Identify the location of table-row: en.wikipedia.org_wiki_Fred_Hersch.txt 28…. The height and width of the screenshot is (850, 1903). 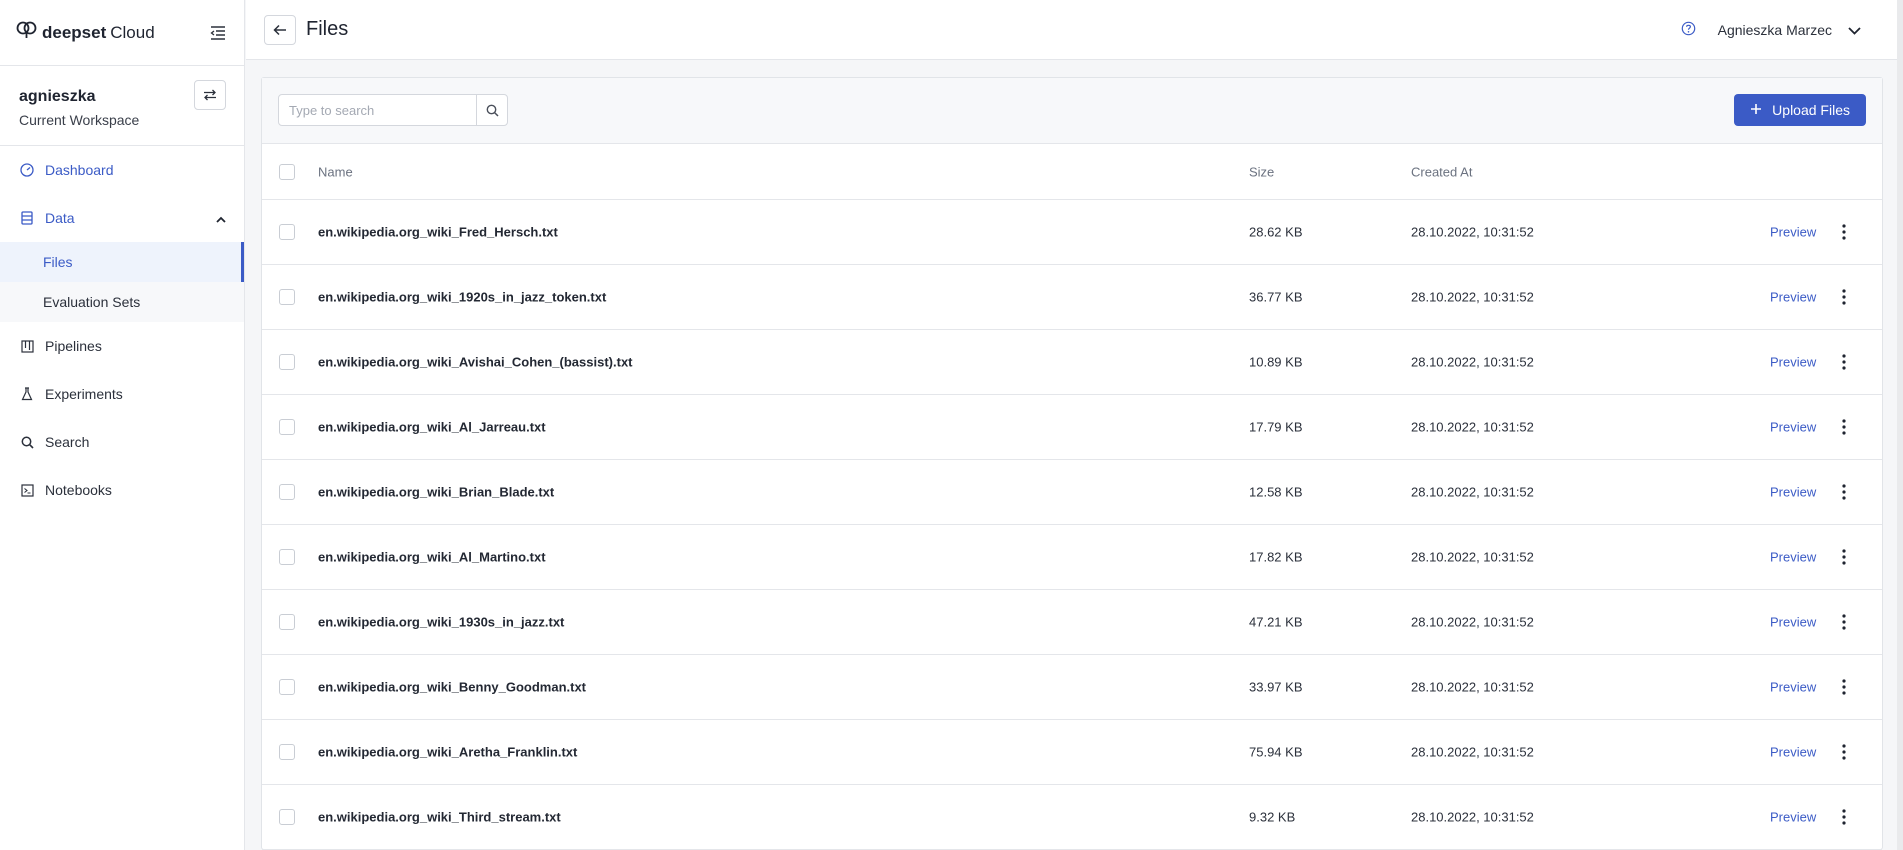
(1072, 232).